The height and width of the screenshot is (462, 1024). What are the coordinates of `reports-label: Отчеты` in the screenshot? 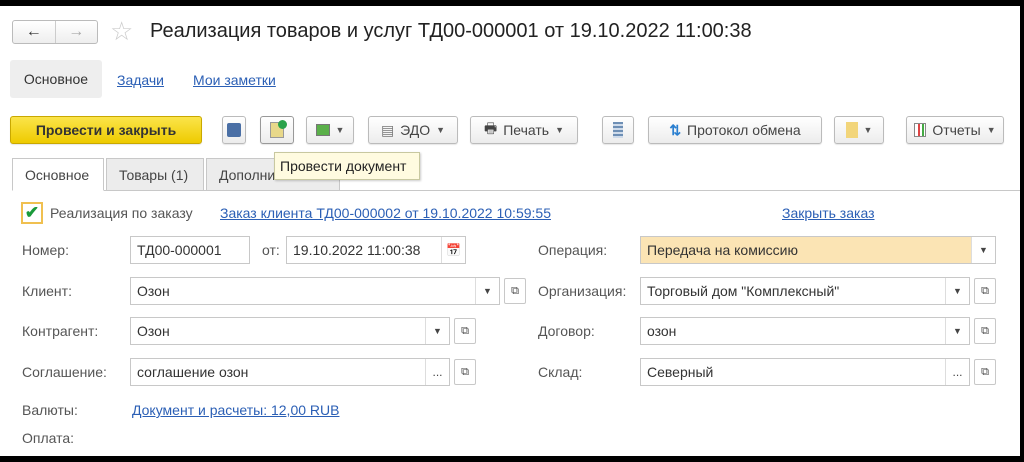 It's located at (956, 130).